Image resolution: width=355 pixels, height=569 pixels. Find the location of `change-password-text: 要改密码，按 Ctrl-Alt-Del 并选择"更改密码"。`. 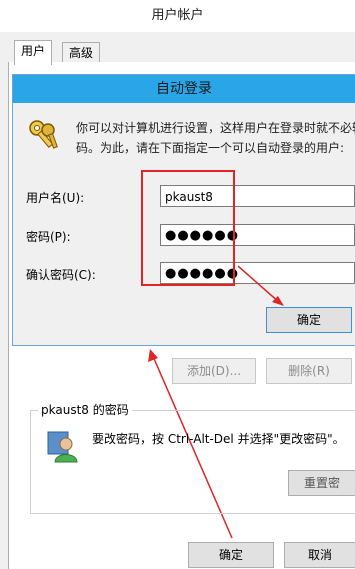

change-password-text: 要改密码，按 Ctrl-Alt-Del 并选择"更改密码"。 is located at coordinates (218, 439).